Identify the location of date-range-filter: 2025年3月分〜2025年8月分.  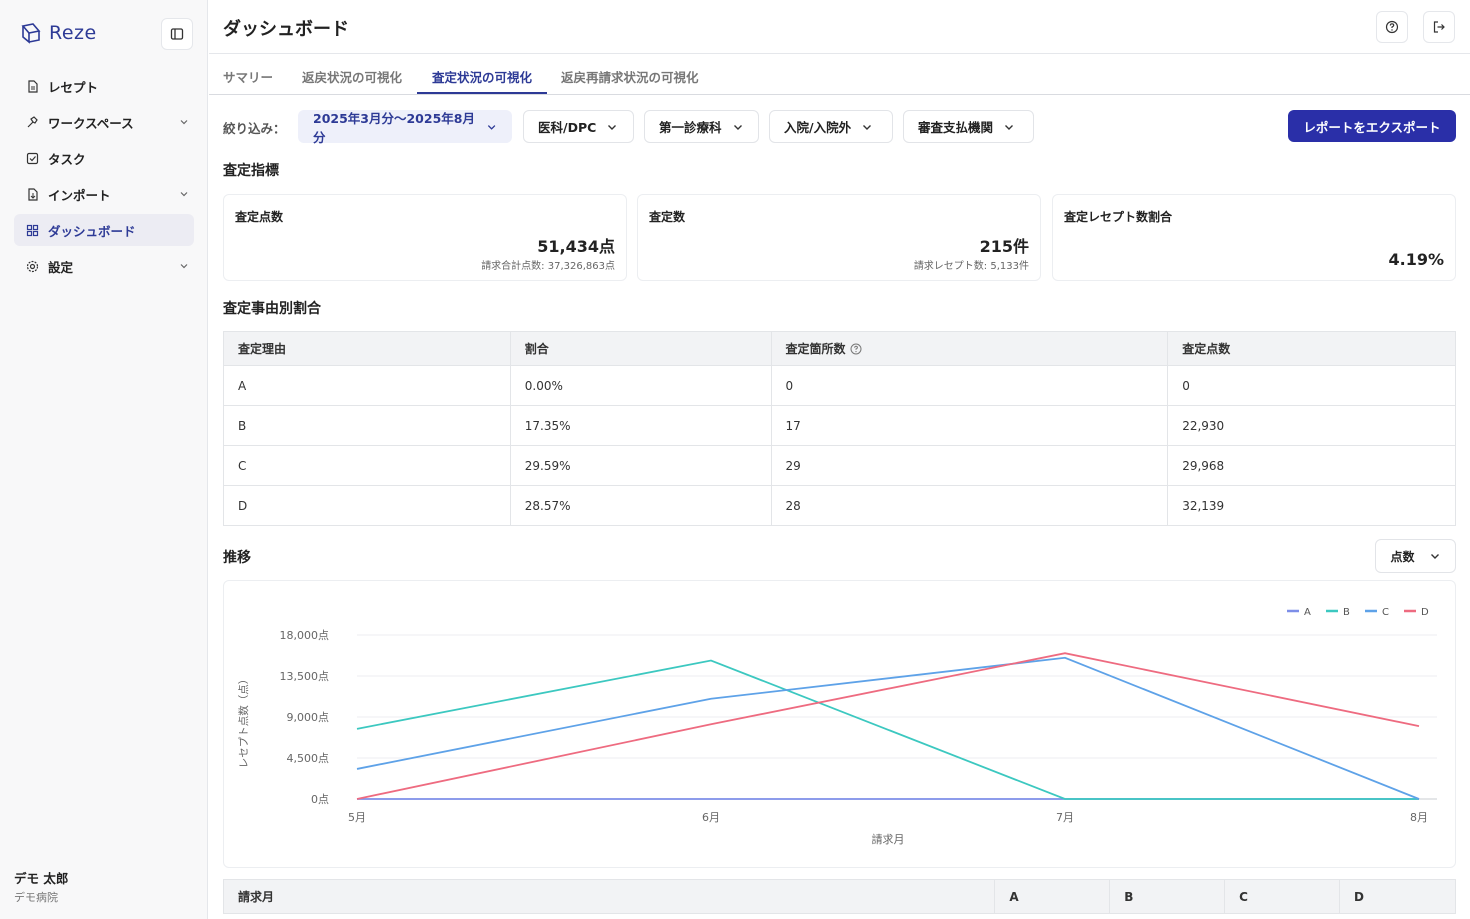
(405, 127).